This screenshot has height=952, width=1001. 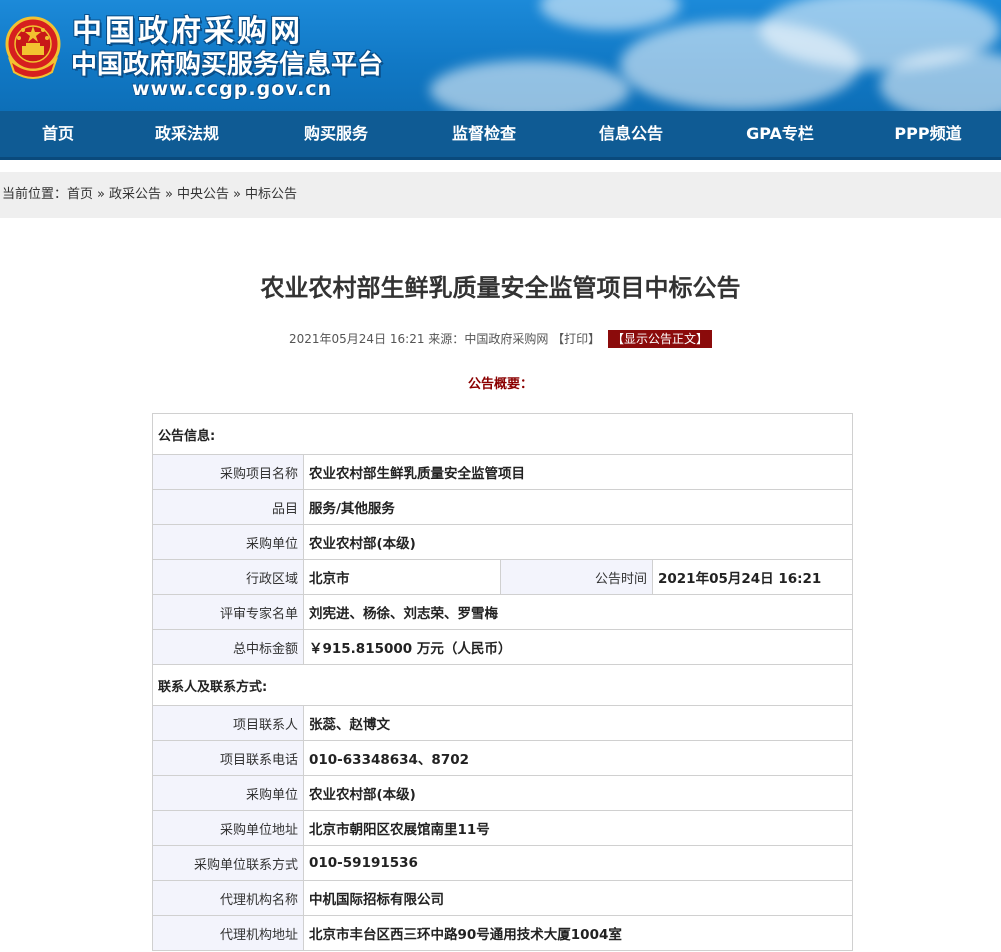 What do you see at coordinates (506, 339) in the screenshot?
I see `source-name: 中国政府采购网` at bounding box center [506, 339].